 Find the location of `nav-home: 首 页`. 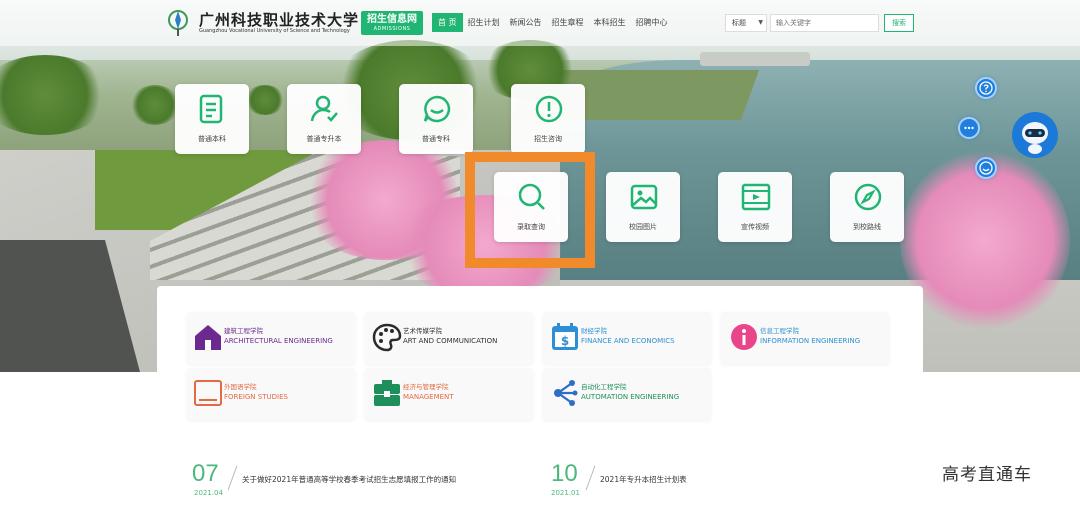

nav-home: 首 页 is located at coordinates (447, 22).